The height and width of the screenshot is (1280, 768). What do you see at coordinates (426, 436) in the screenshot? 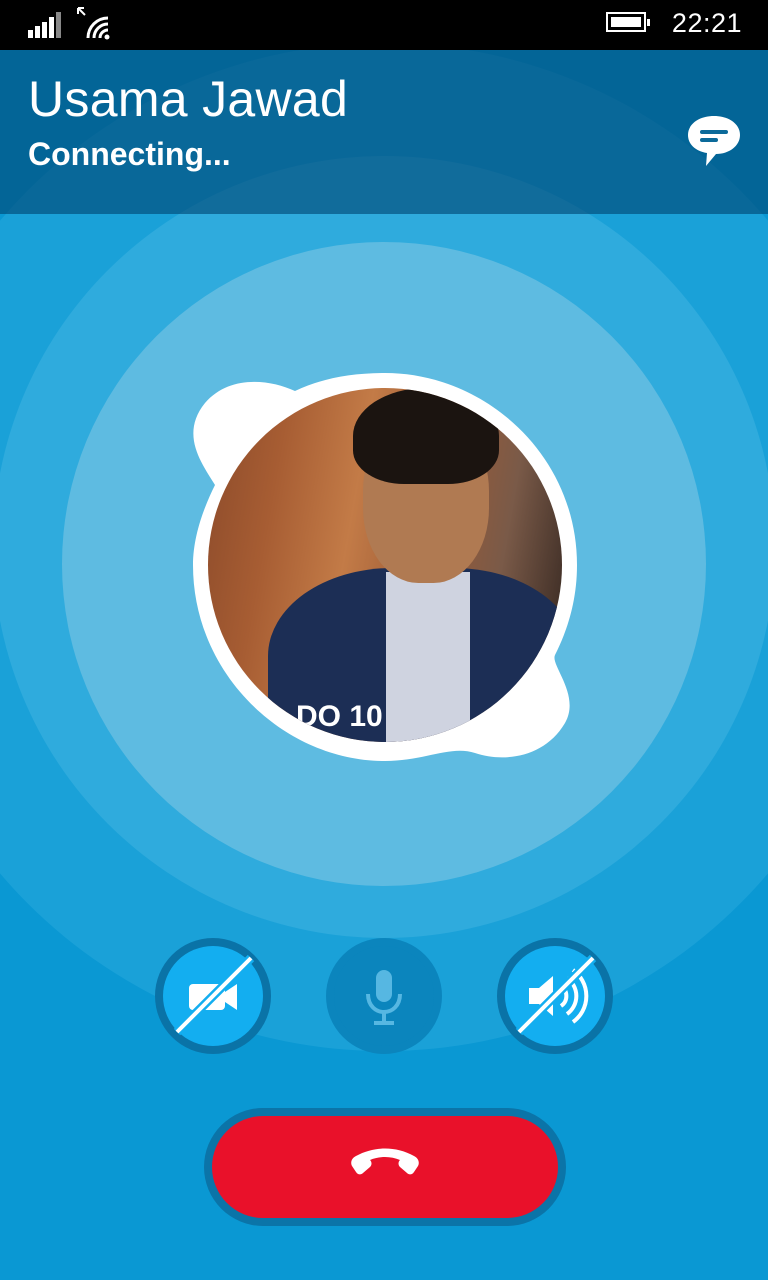
I see `avatar-hair` at bounding box center [426, 436].